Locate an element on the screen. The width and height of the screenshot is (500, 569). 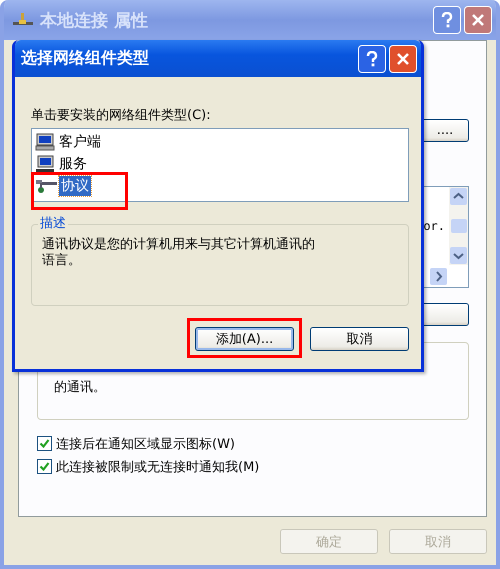
scroll-thumb is located at coordinates (458, 226).